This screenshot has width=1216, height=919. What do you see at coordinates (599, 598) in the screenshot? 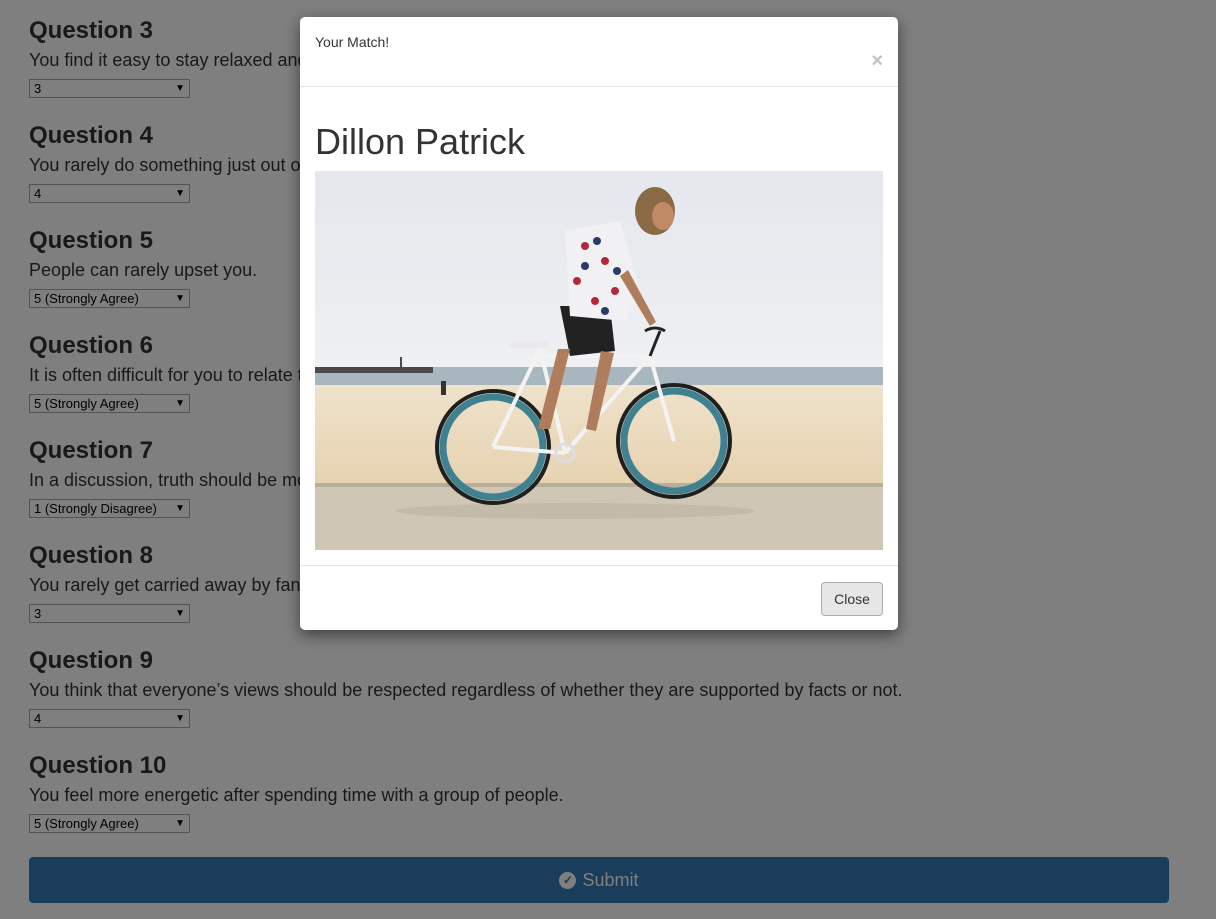
I see `modal-footer: Close` at bounding box center [599, 598].